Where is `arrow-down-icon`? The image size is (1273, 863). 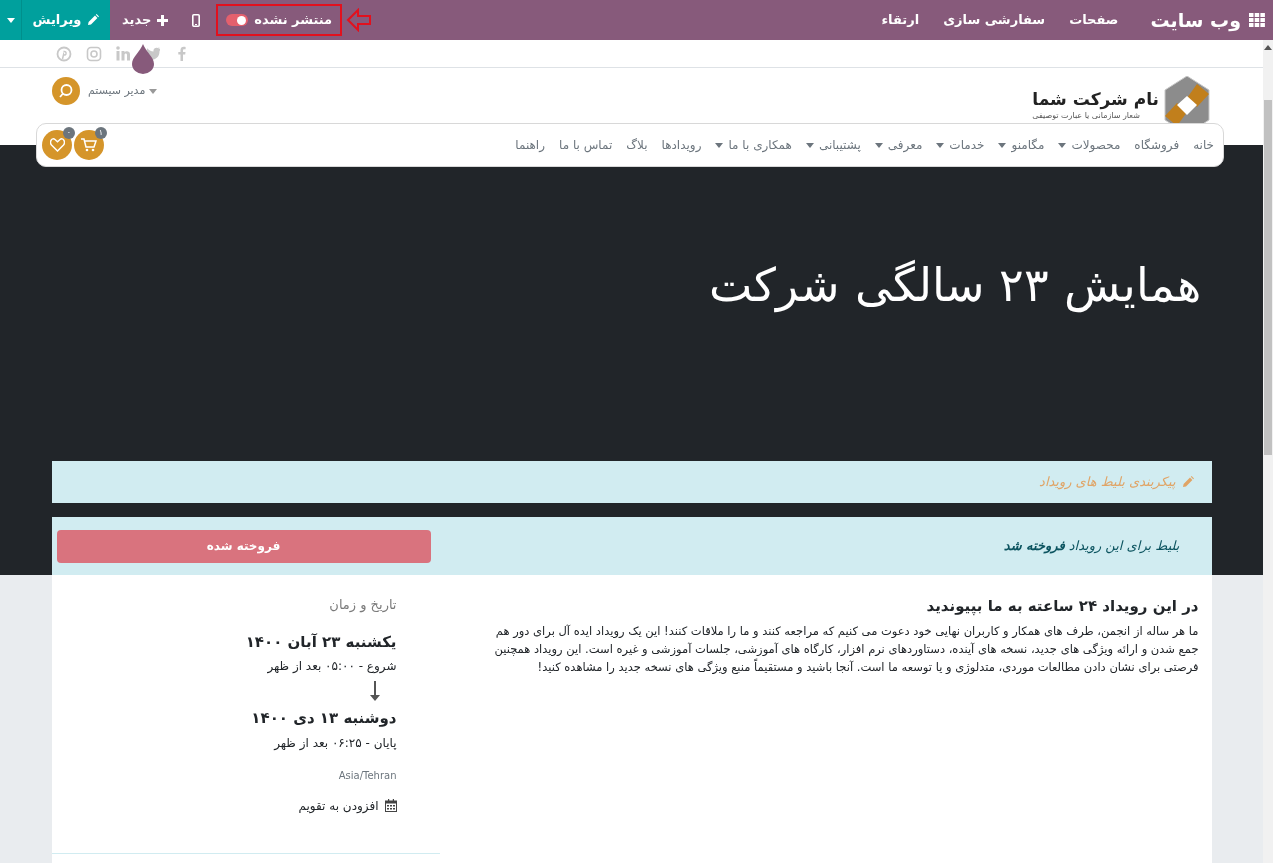
arrow-down-icon is located at coordinates (374, 691).